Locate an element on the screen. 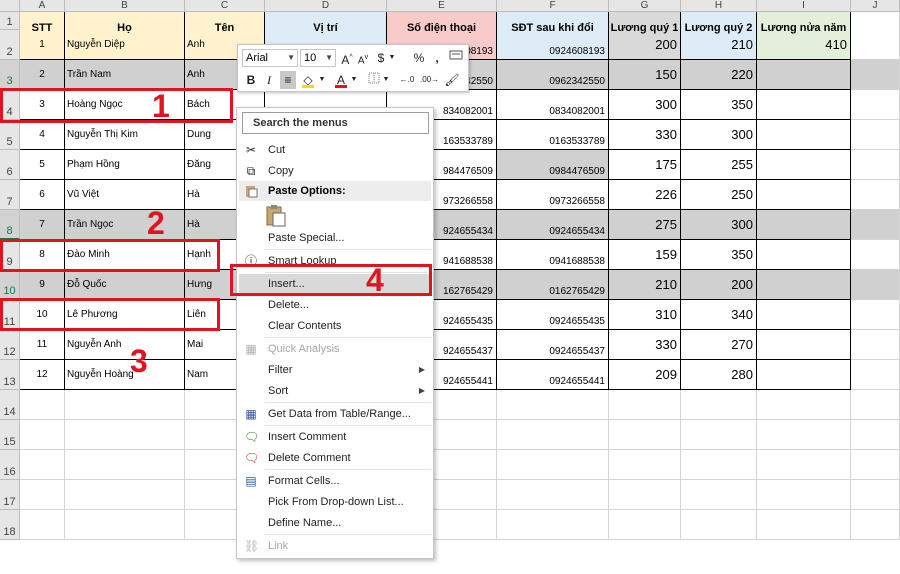  cell-q1: 150 is located at coordinates (645, 75).